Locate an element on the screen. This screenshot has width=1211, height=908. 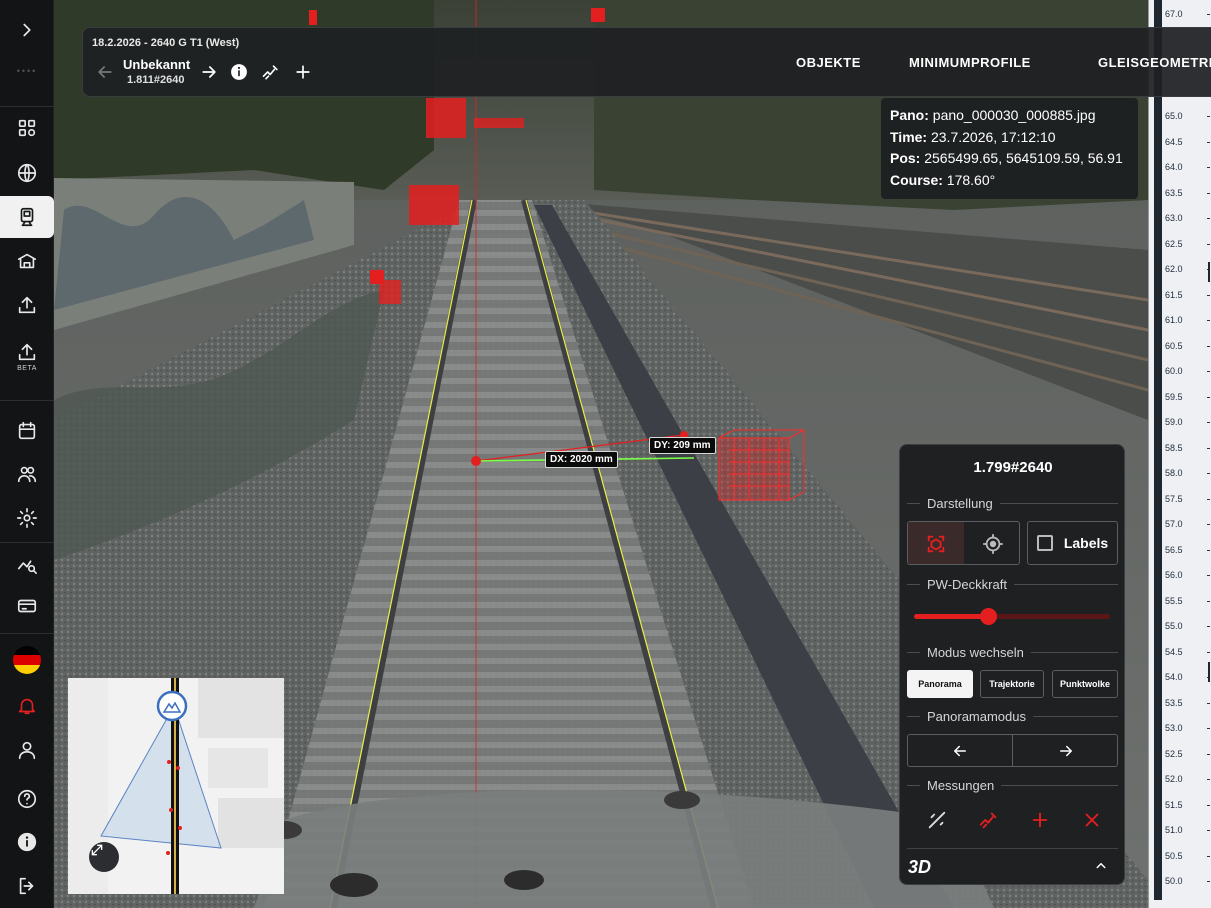
pos-row: Pos: 2565499.65, 5645109.59, 56.91 is located at coordinates (1006, 158).